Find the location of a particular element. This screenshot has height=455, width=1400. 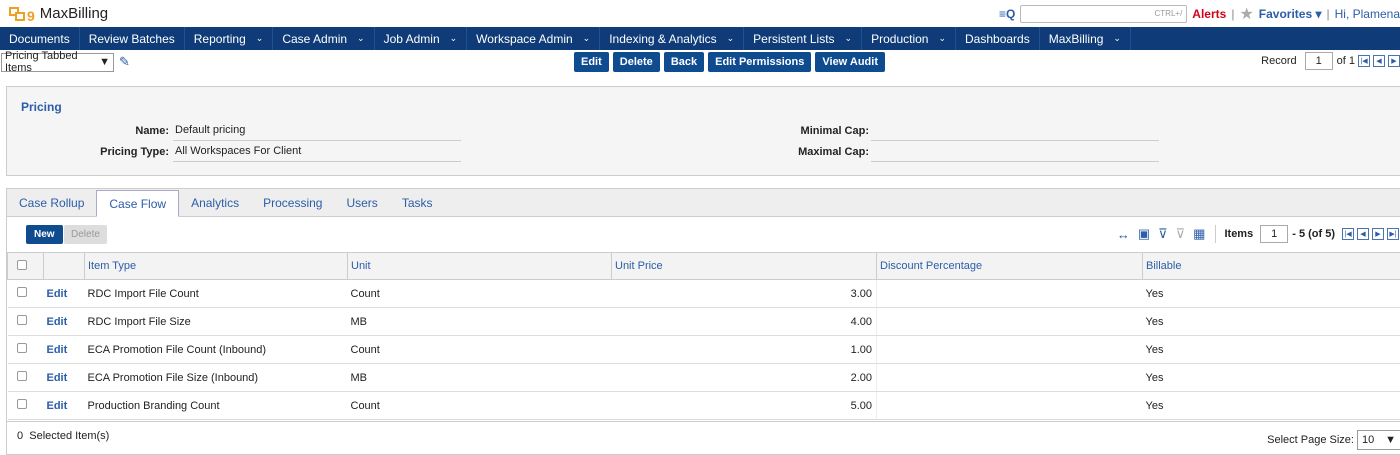

tab-users: Users is located at coordinates (361, 202).